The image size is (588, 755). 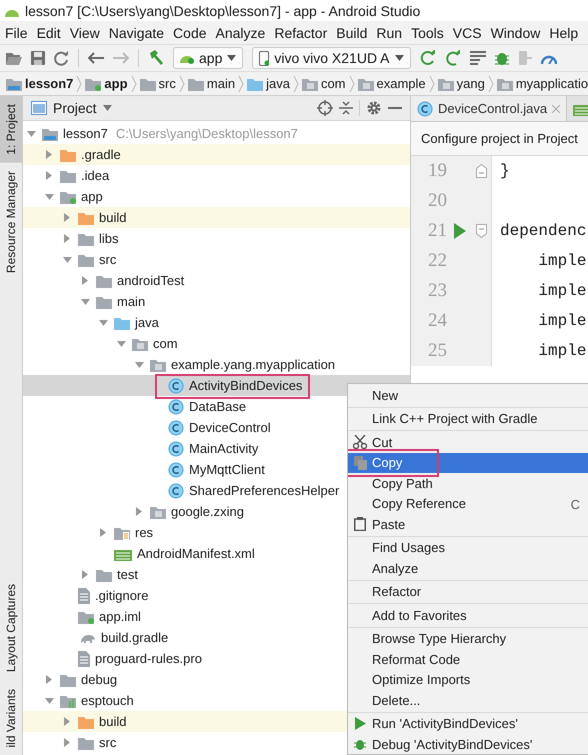 I want to click on menu-item: Link C++ Project with Gradle, so click(x=468, y=418).